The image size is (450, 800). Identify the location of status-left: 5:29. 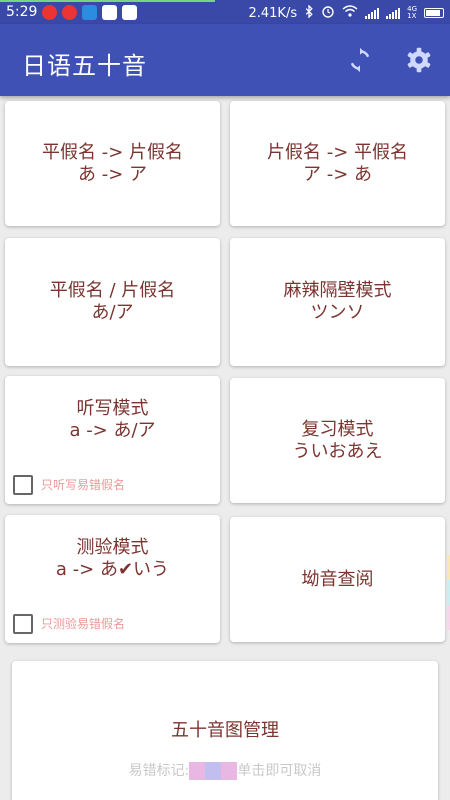
(72, 12).